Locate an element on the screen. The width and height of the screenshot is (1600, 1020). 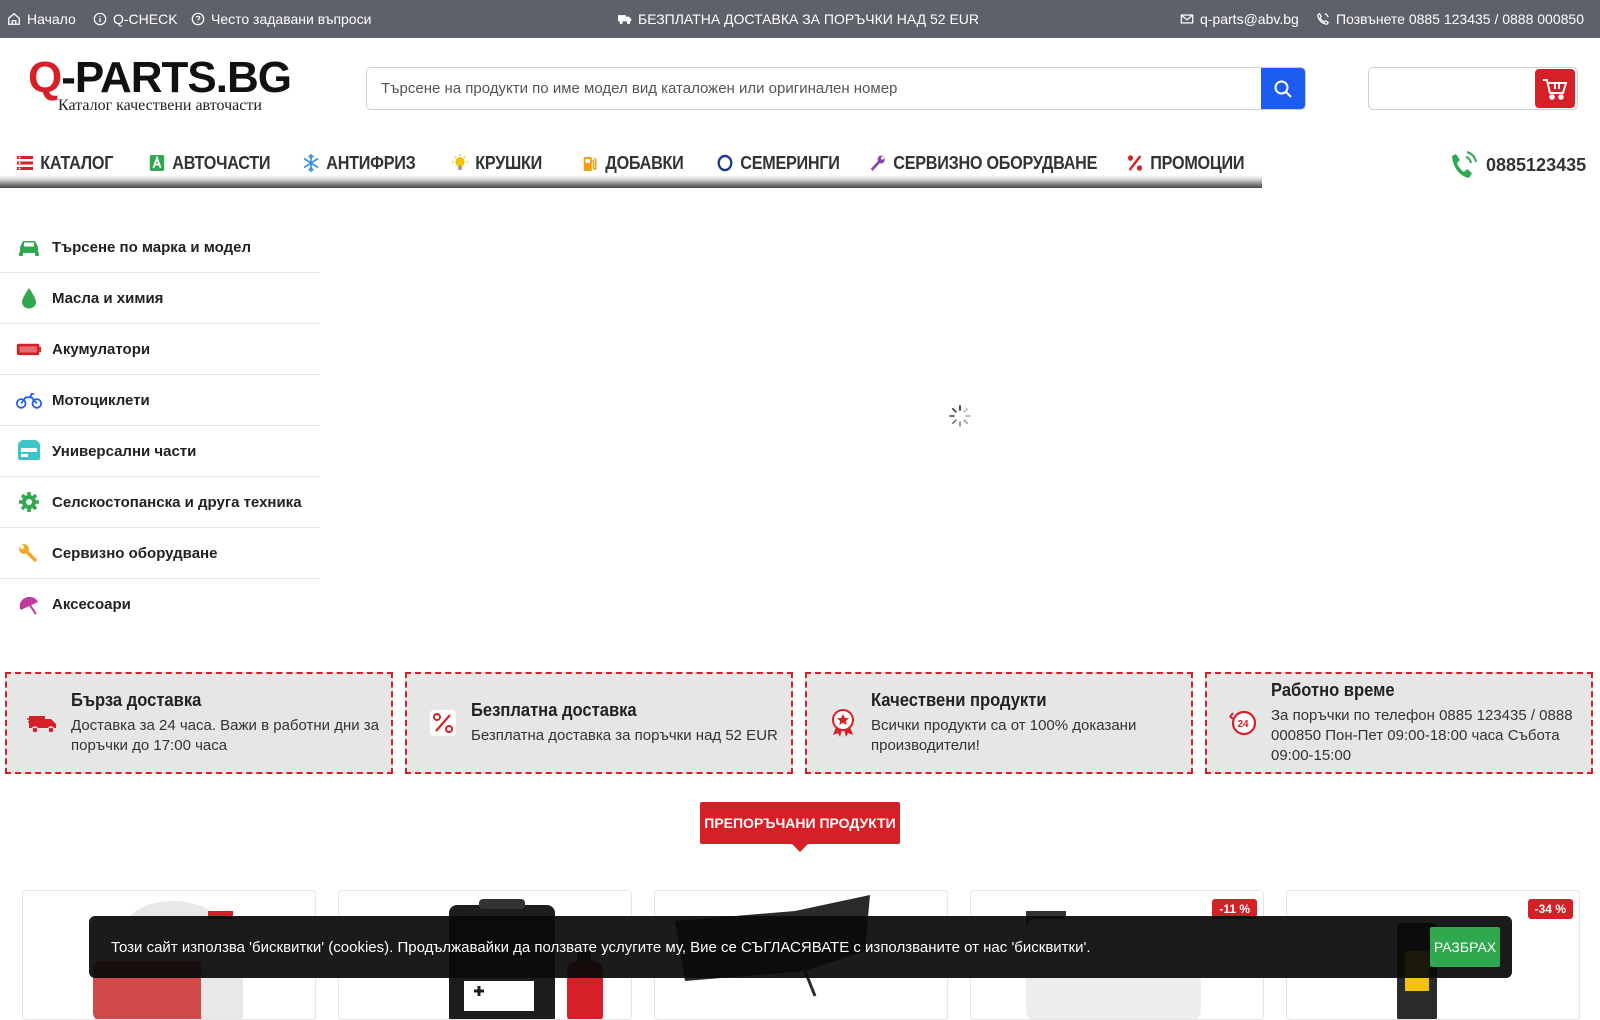
nav-label-promotions: ПРОМОЦИИ is located at coordinates (1197, 162).